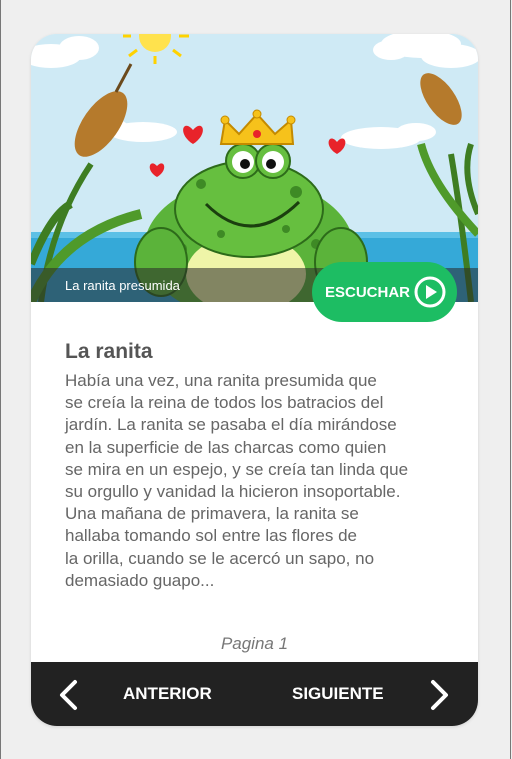 The height and width of the screenshot is (759, 512). What do you see at coordinates (338, 694) in the screenshot?
I see `next-button: SIGUIENTE` at bounding box center [338, 694].